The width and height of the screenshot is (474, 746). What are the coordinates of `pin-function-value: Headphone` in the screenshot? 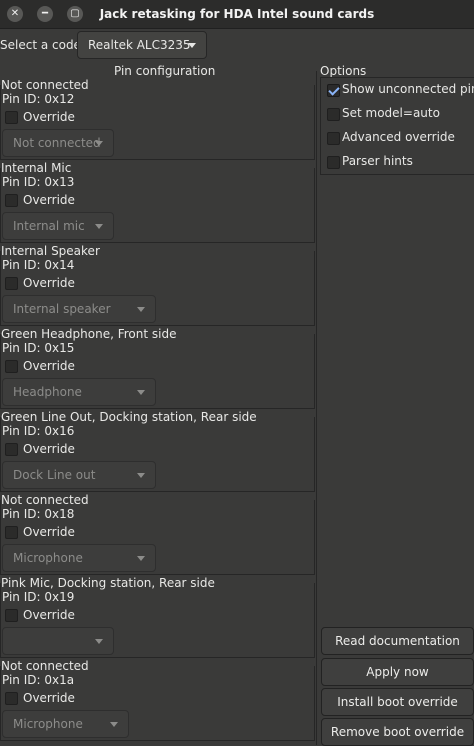 It's located at (47, 392).